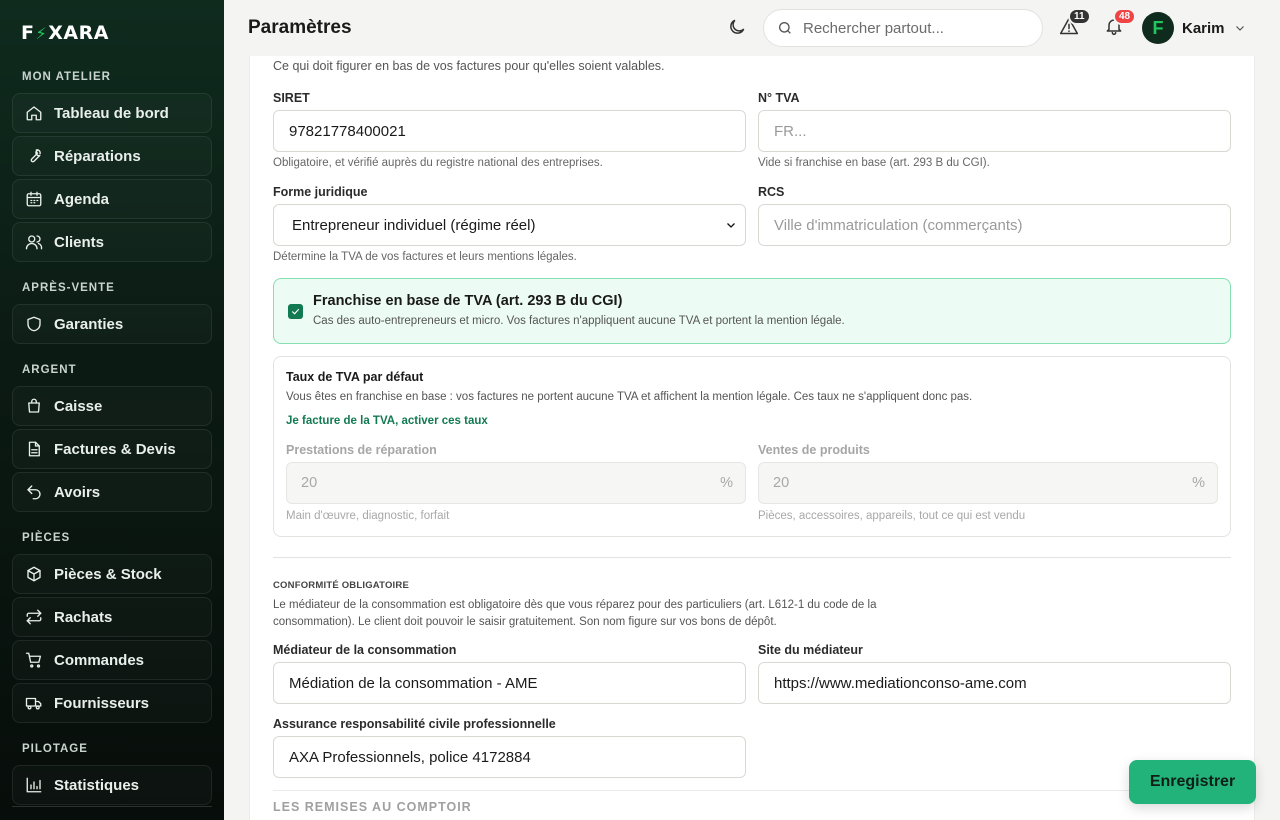 This screenshot has height=820, width=1280. I want to click on sidebar-item-invoices: Factures & Devis, so click(112, 449).